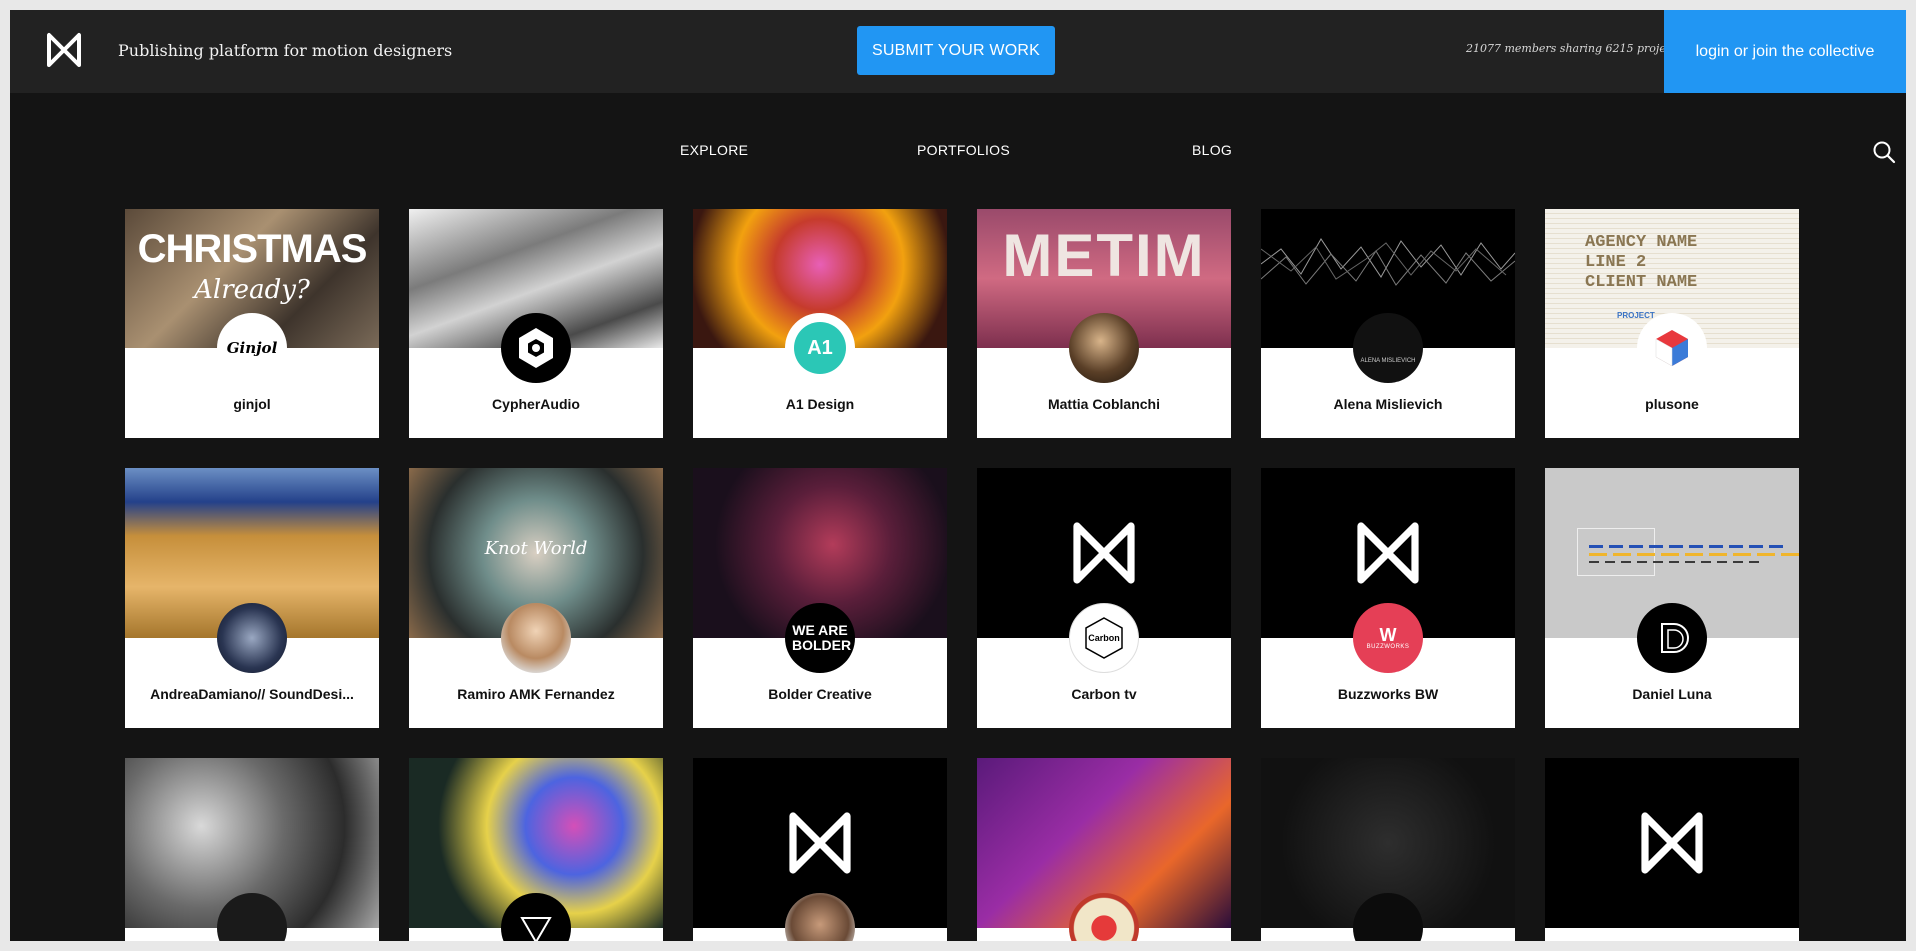  Describe the element at coordinates (536, 404) in the screenshot. I see `card-name: CypherAudio` at that location.